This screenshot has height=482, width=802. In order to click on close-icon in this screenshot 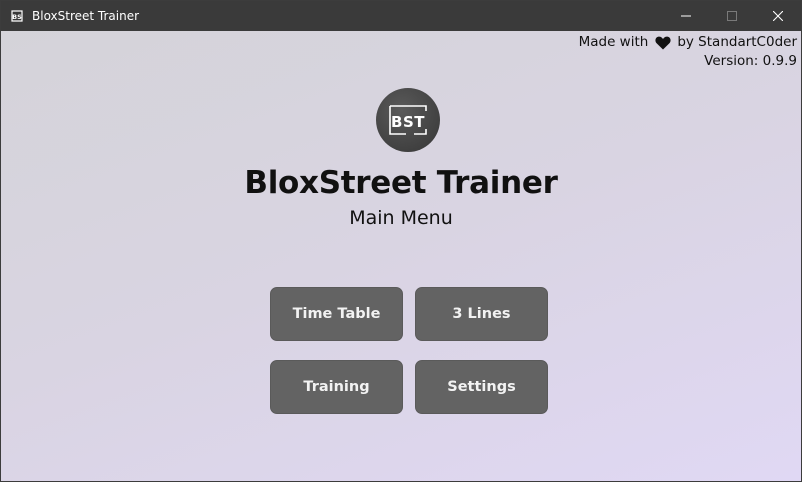, I will do `click(778, 16)`.